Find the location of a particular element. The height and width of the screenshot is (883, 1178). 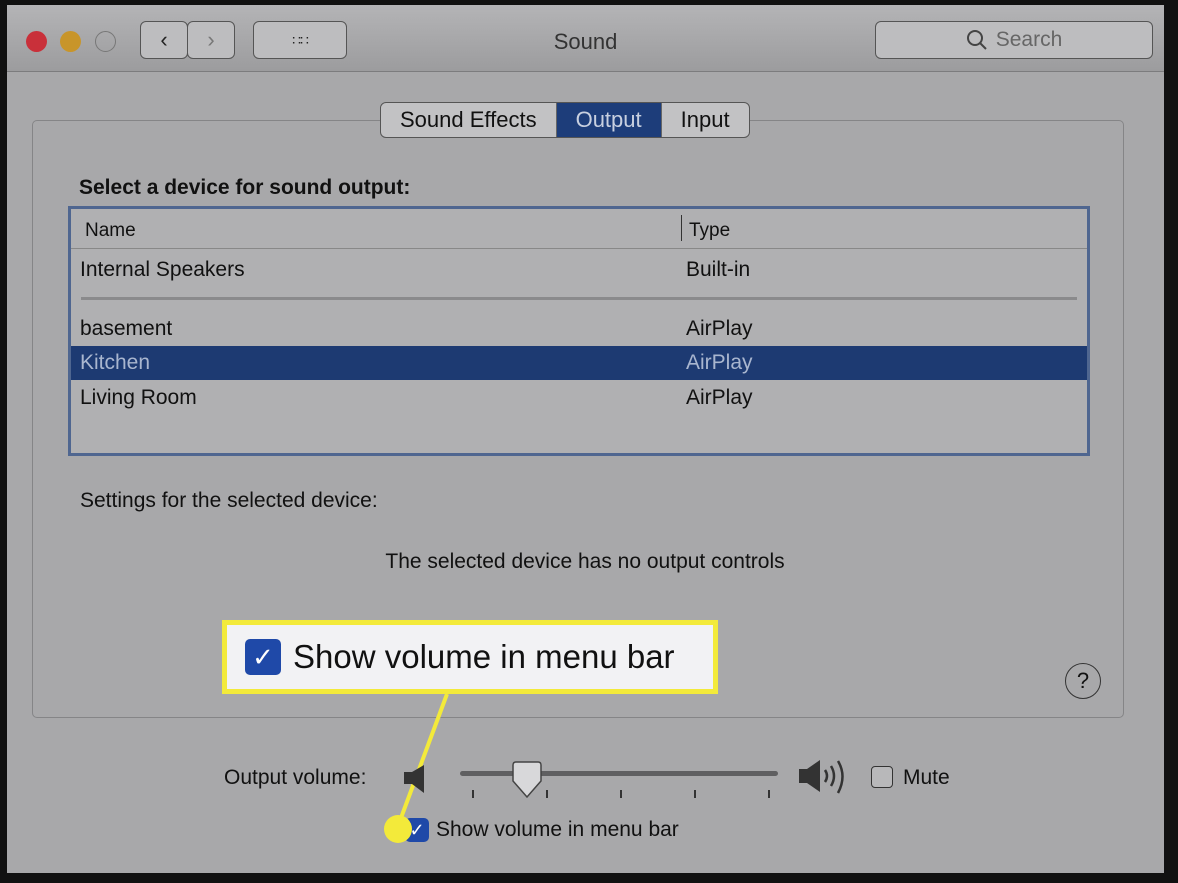

output-volume-label: Output volume: is located at coordinates (295, 777).